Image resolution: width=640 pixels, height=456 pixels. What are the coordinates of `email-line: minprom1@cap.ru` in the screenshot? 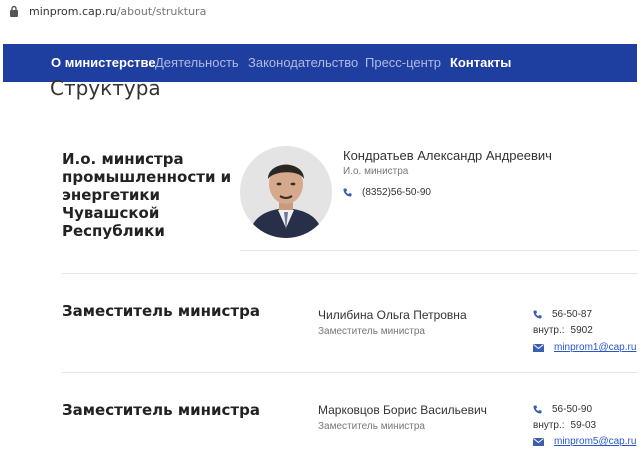 It's located at (584, 347).